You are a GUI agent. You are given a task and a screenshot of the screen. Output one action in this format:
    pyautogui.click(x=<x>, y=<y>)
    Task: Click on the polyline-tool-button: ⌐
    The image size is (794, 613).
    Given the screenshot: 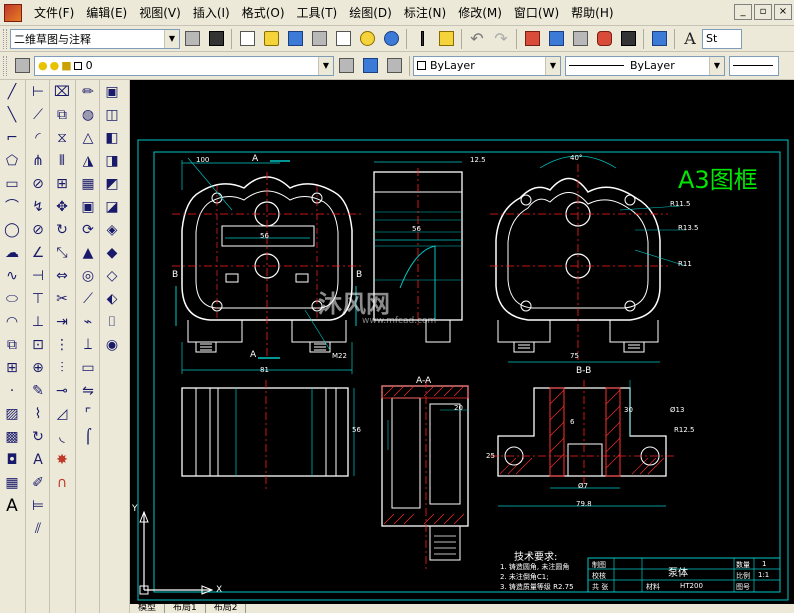 What is the action you would take?
    pyautogui.click(x=12, y=137)
    